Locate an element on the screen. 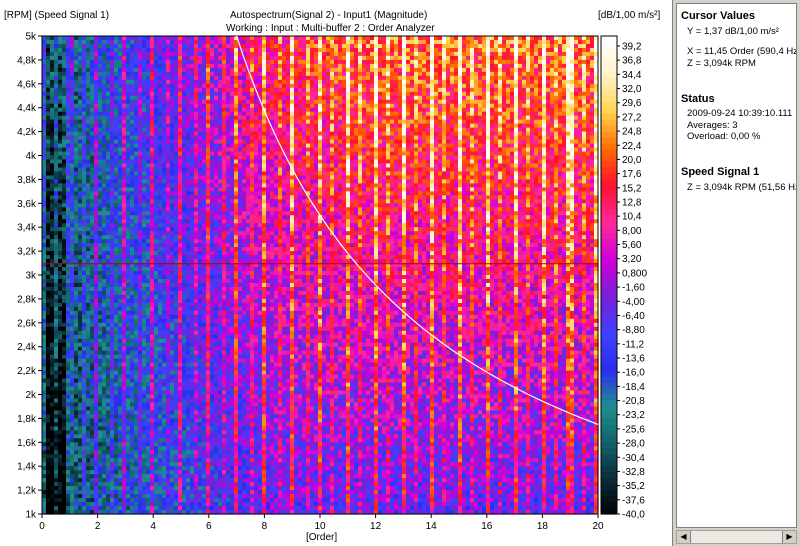  x-tick-label: 20 is located at coordinates (598, 526).